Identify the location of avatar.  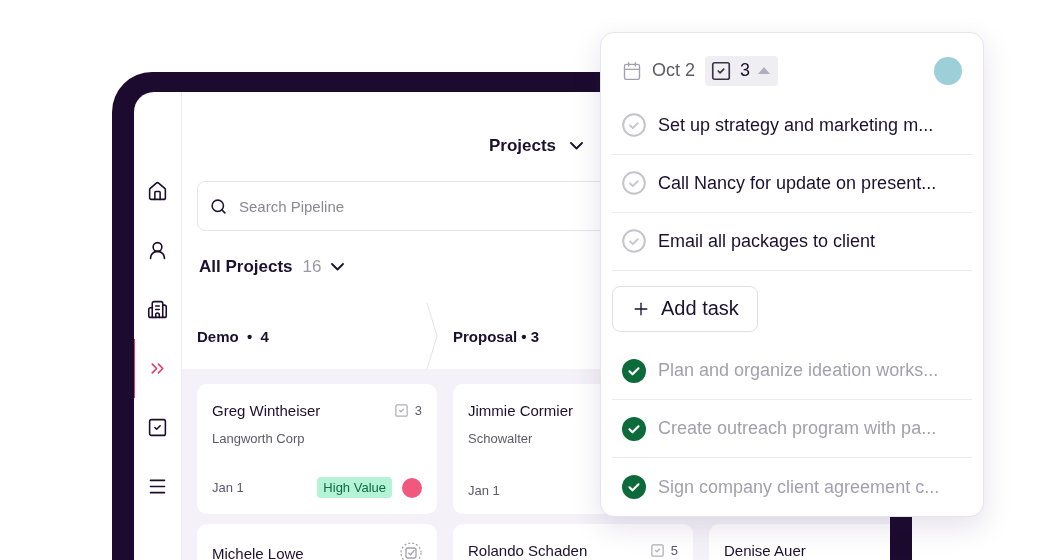
(948, 70).